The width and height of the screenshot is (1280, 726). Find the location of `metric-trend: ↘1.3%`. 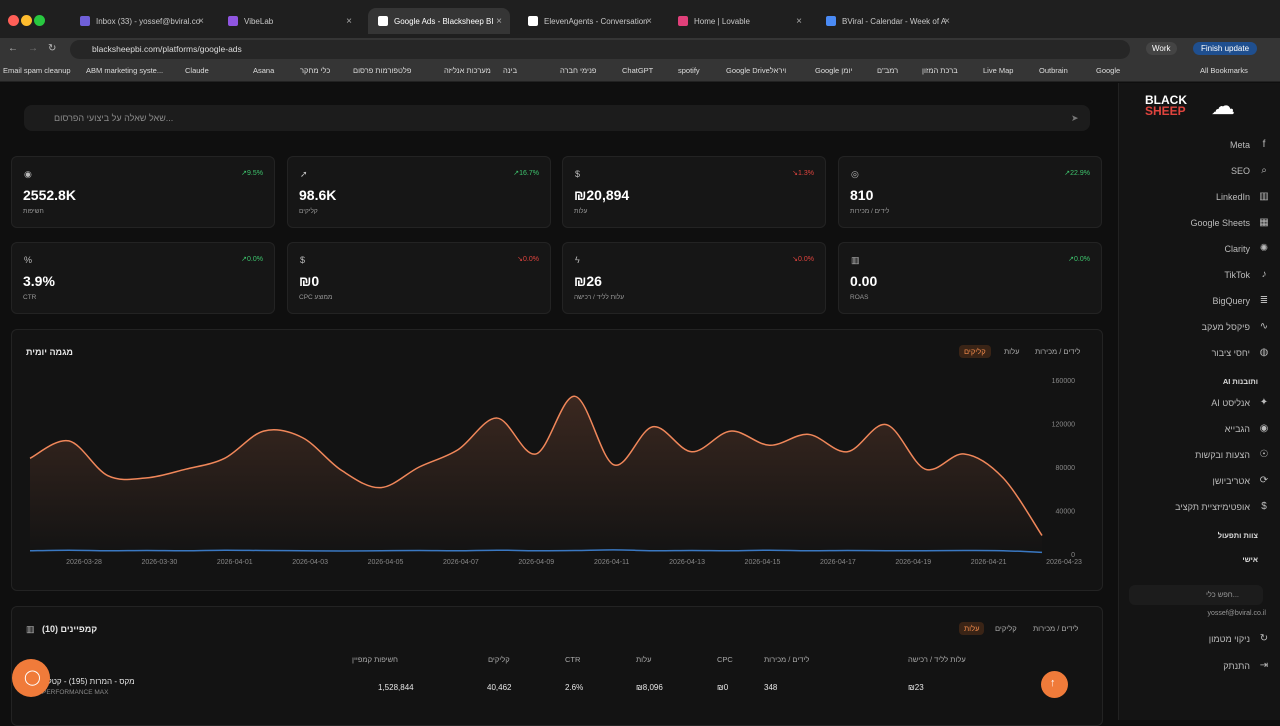

metric-trend: ↘1.3% is located at coordinates (803, 173).